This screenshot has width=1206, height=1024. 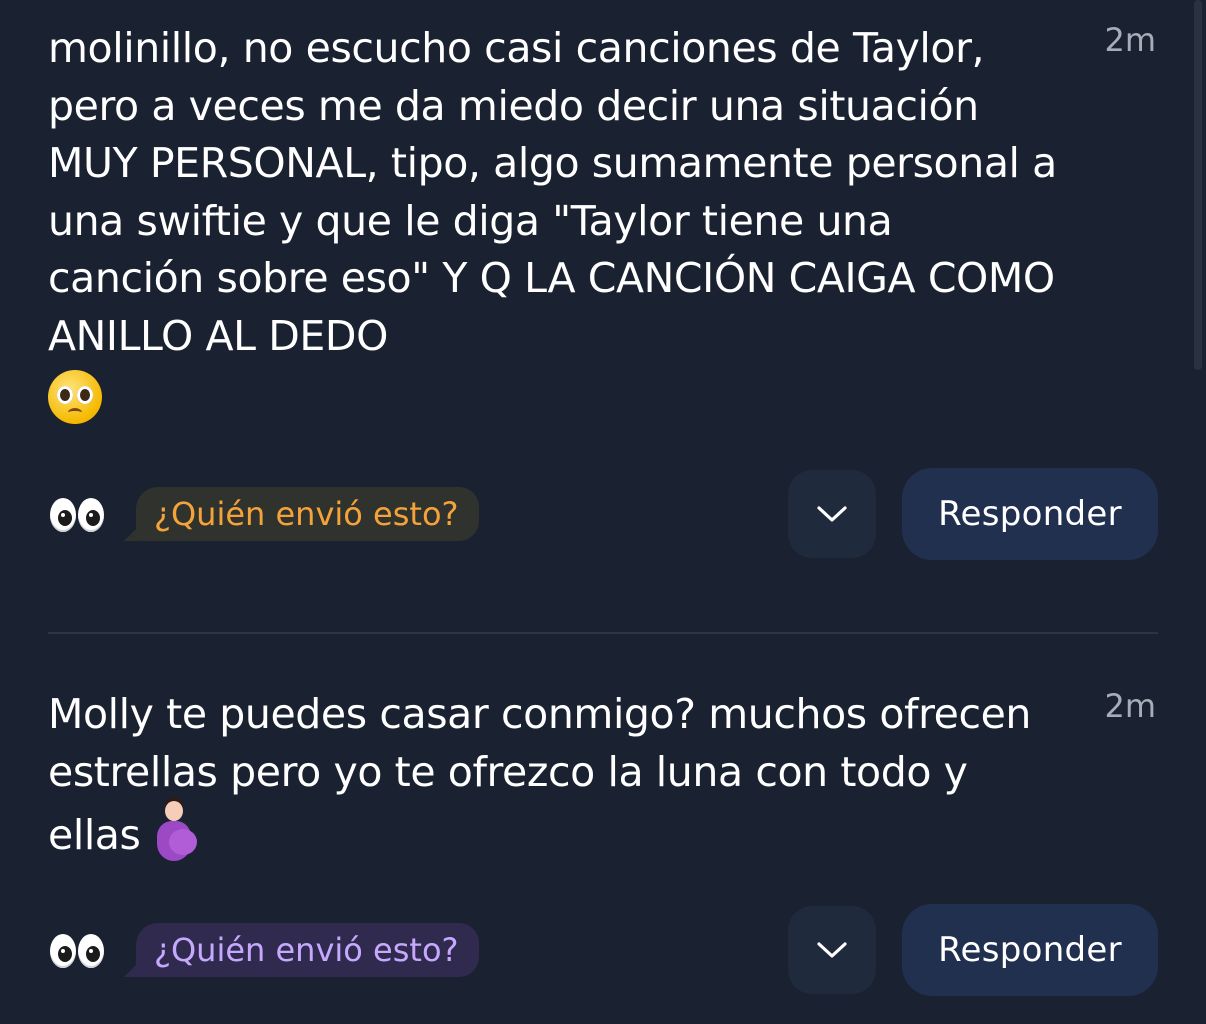 I want to click on scrollbar, so click(x=1198, y=185).